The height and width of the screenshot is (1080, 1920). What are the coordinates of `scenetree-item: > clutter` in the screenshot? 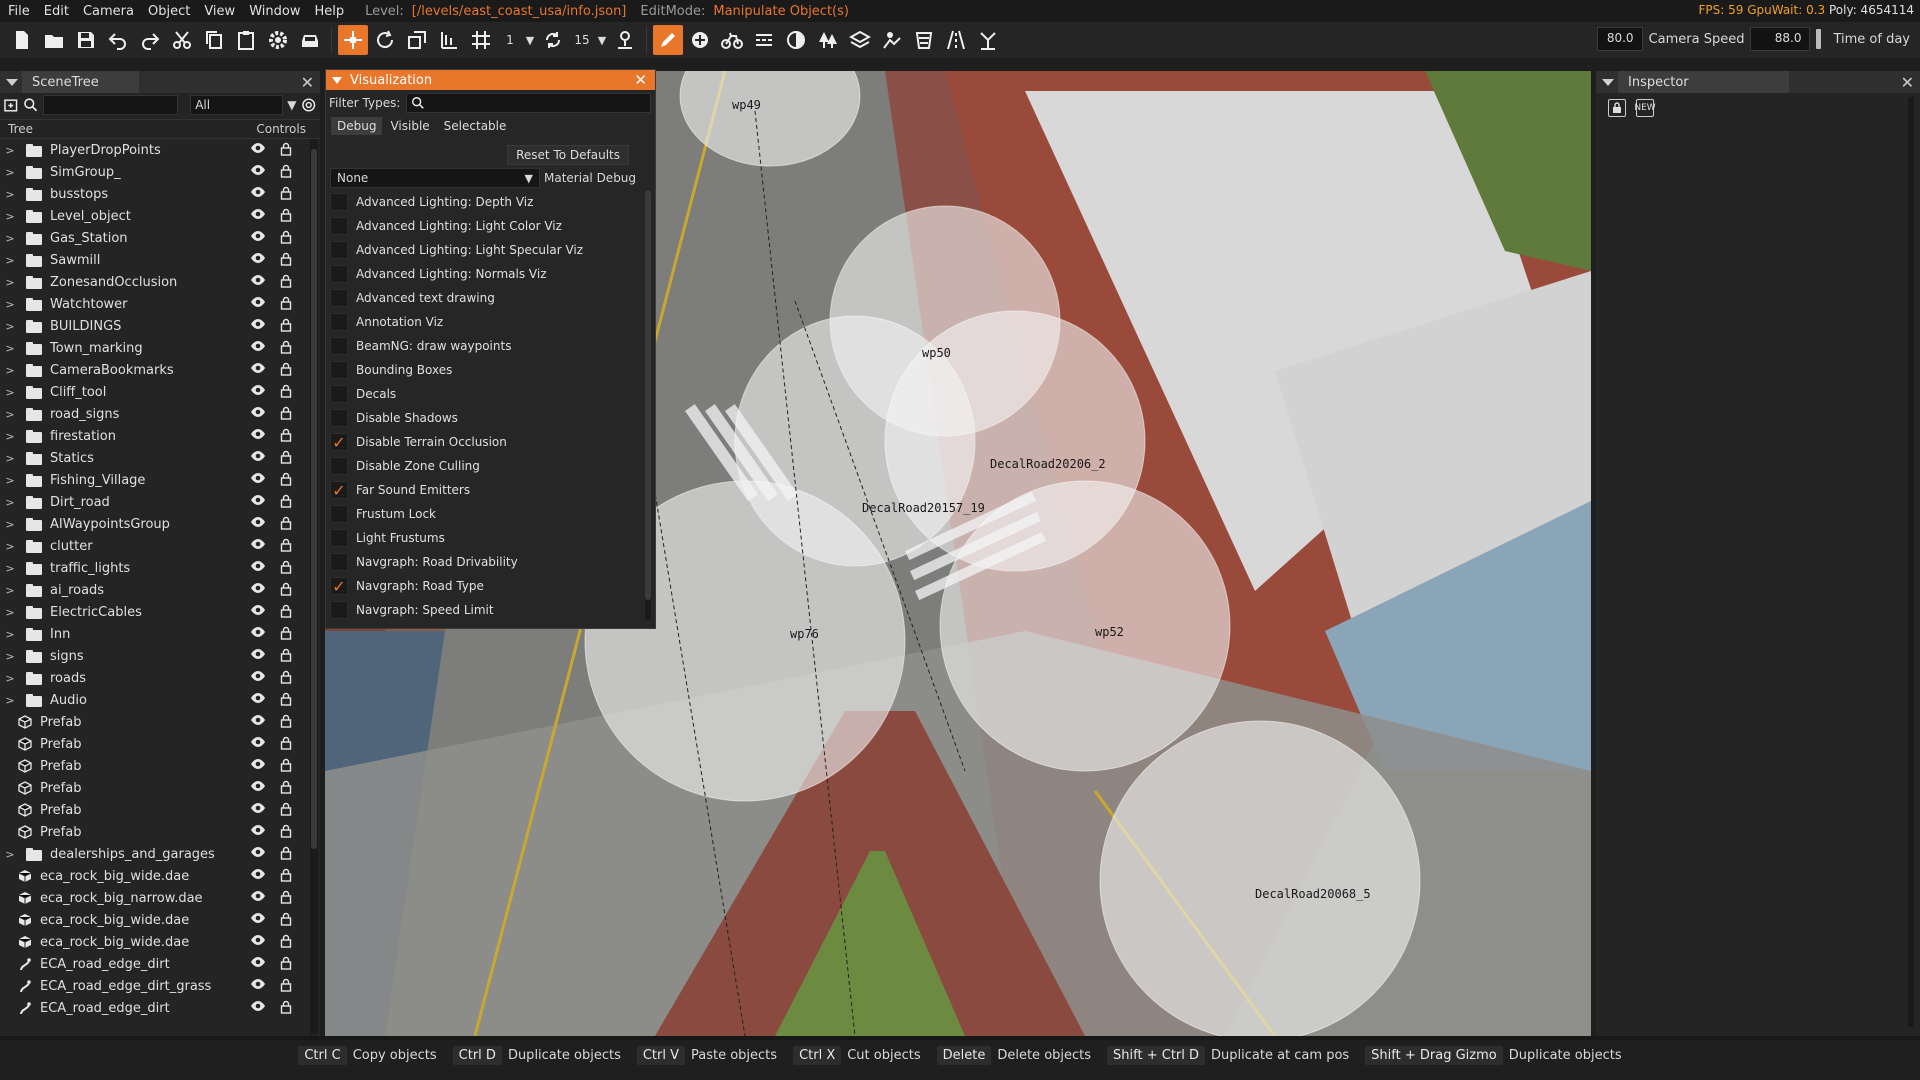 It's located at (160, 546).